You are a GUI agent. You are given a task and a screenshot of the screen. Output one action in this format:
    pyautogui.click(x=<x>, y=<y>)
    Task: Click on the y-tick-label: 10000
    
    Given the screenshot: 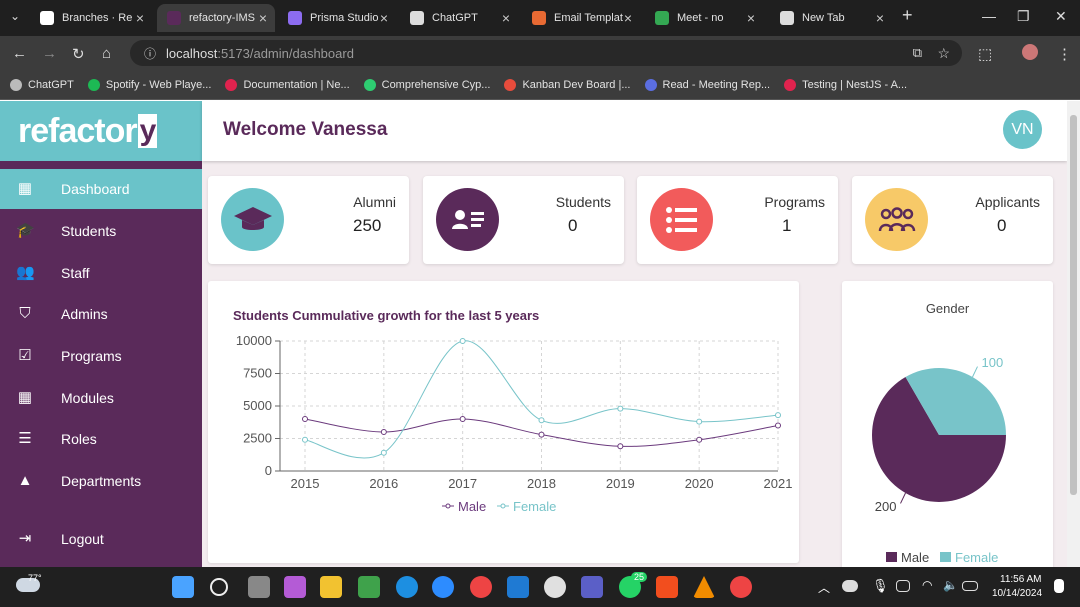 What is the action you would take?
    pyautogui.click(x=254, y=340)
    